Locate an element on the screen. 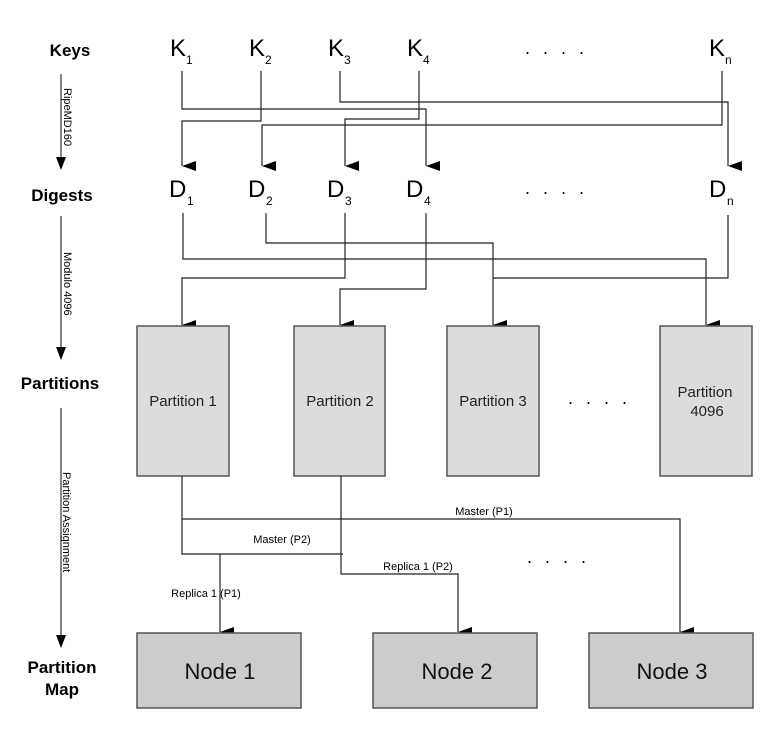 The width and height of the screenshot is (774, 734). stage-label-partitions: Partitions is located at coordinates (60, 383).